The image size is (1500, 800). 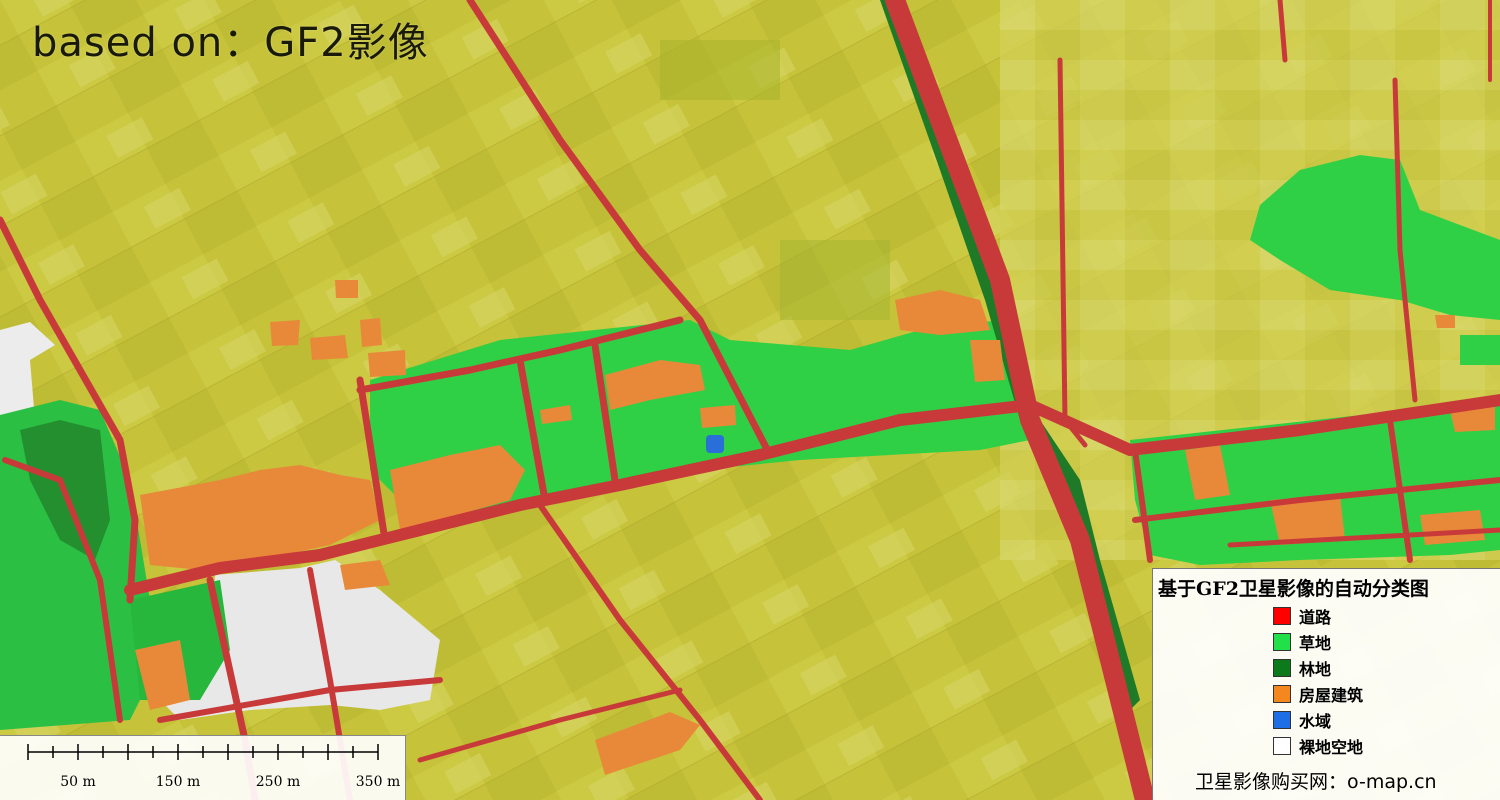 I want to click on legend-swatch-bare-land, so click(x=1282, y=746).